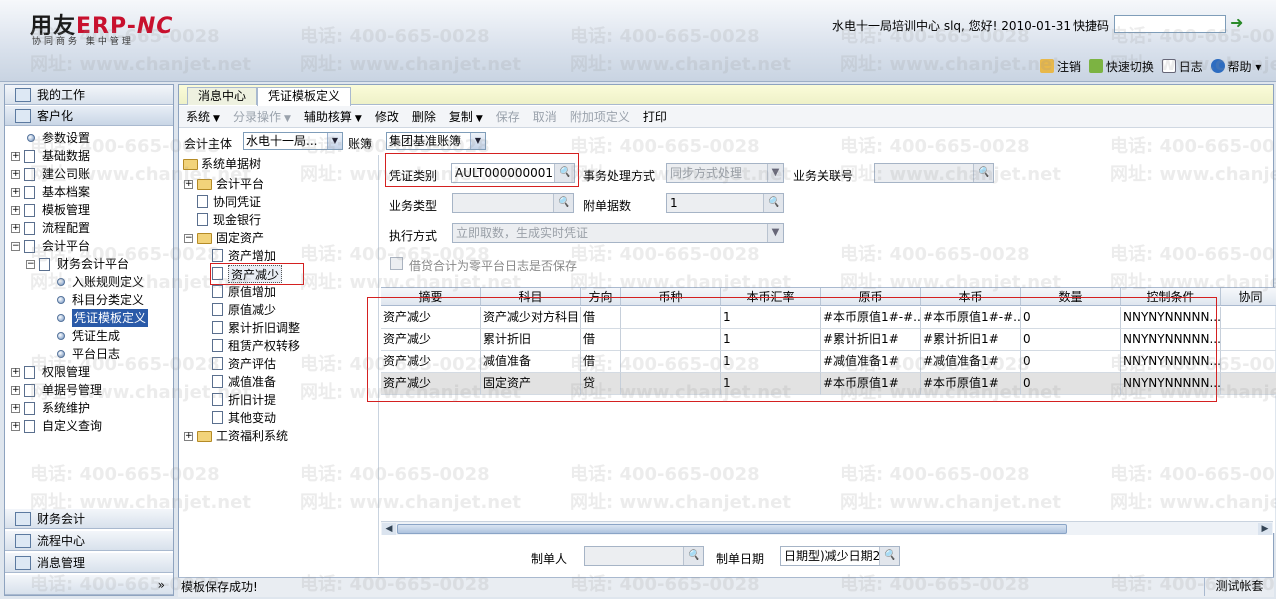 Image resolution: width=1276 pixels, height=599 pixels. Describe the element at coordinates (252, 364) in the screenshot. I see `doc-tree-item: 资产评估` at that location.